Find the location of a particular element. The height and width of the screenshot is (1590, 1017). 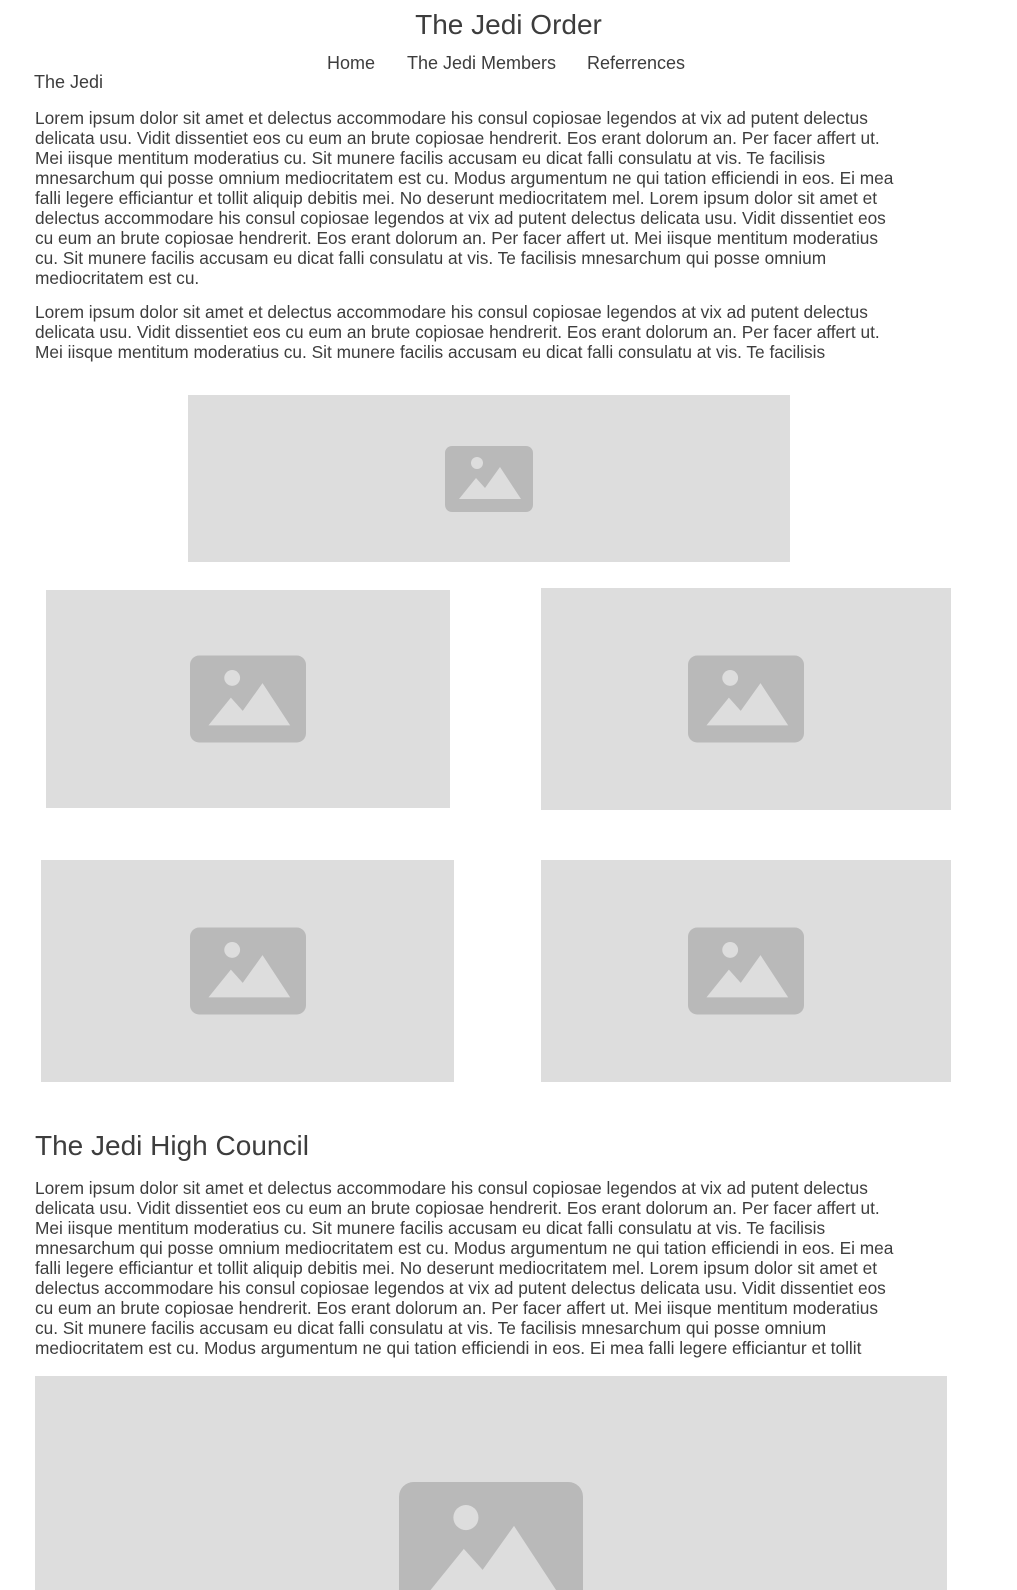

site-title: The Jedi Order is located at coordinates (508, 24).